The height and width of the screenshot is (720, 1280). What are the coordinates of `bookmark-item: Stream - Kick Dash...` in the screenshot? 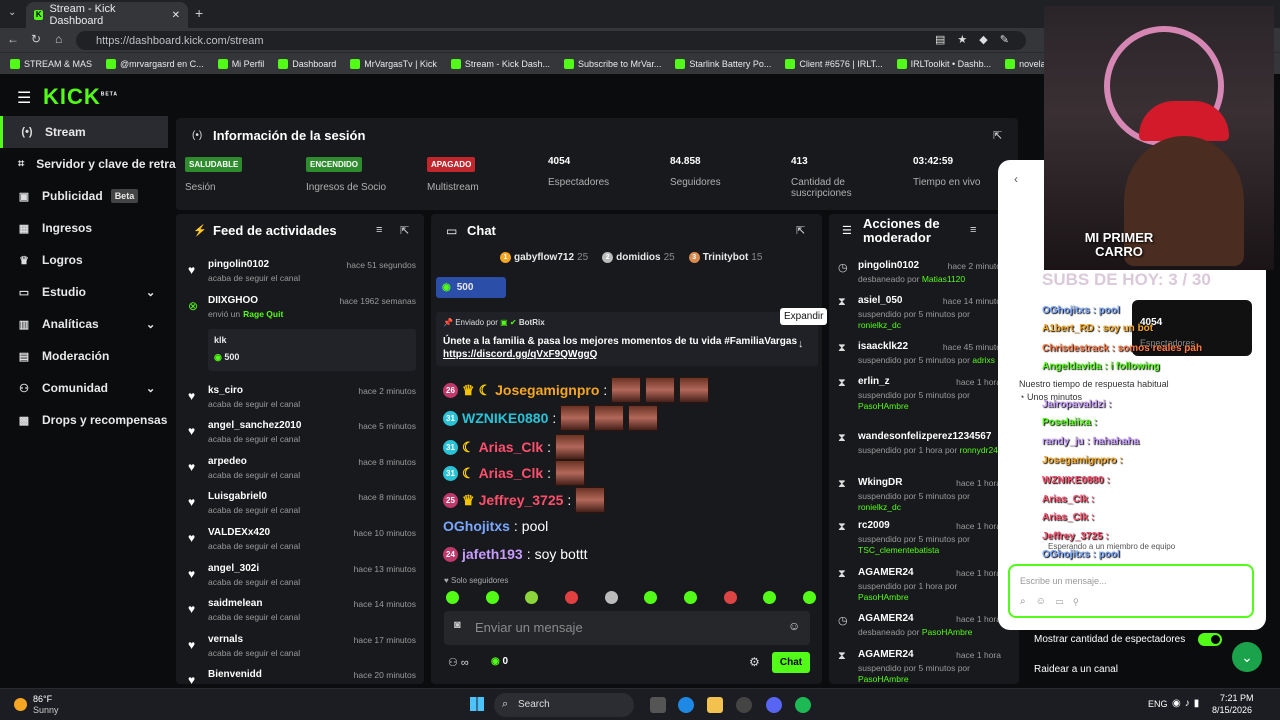 It's located at (500, 63).